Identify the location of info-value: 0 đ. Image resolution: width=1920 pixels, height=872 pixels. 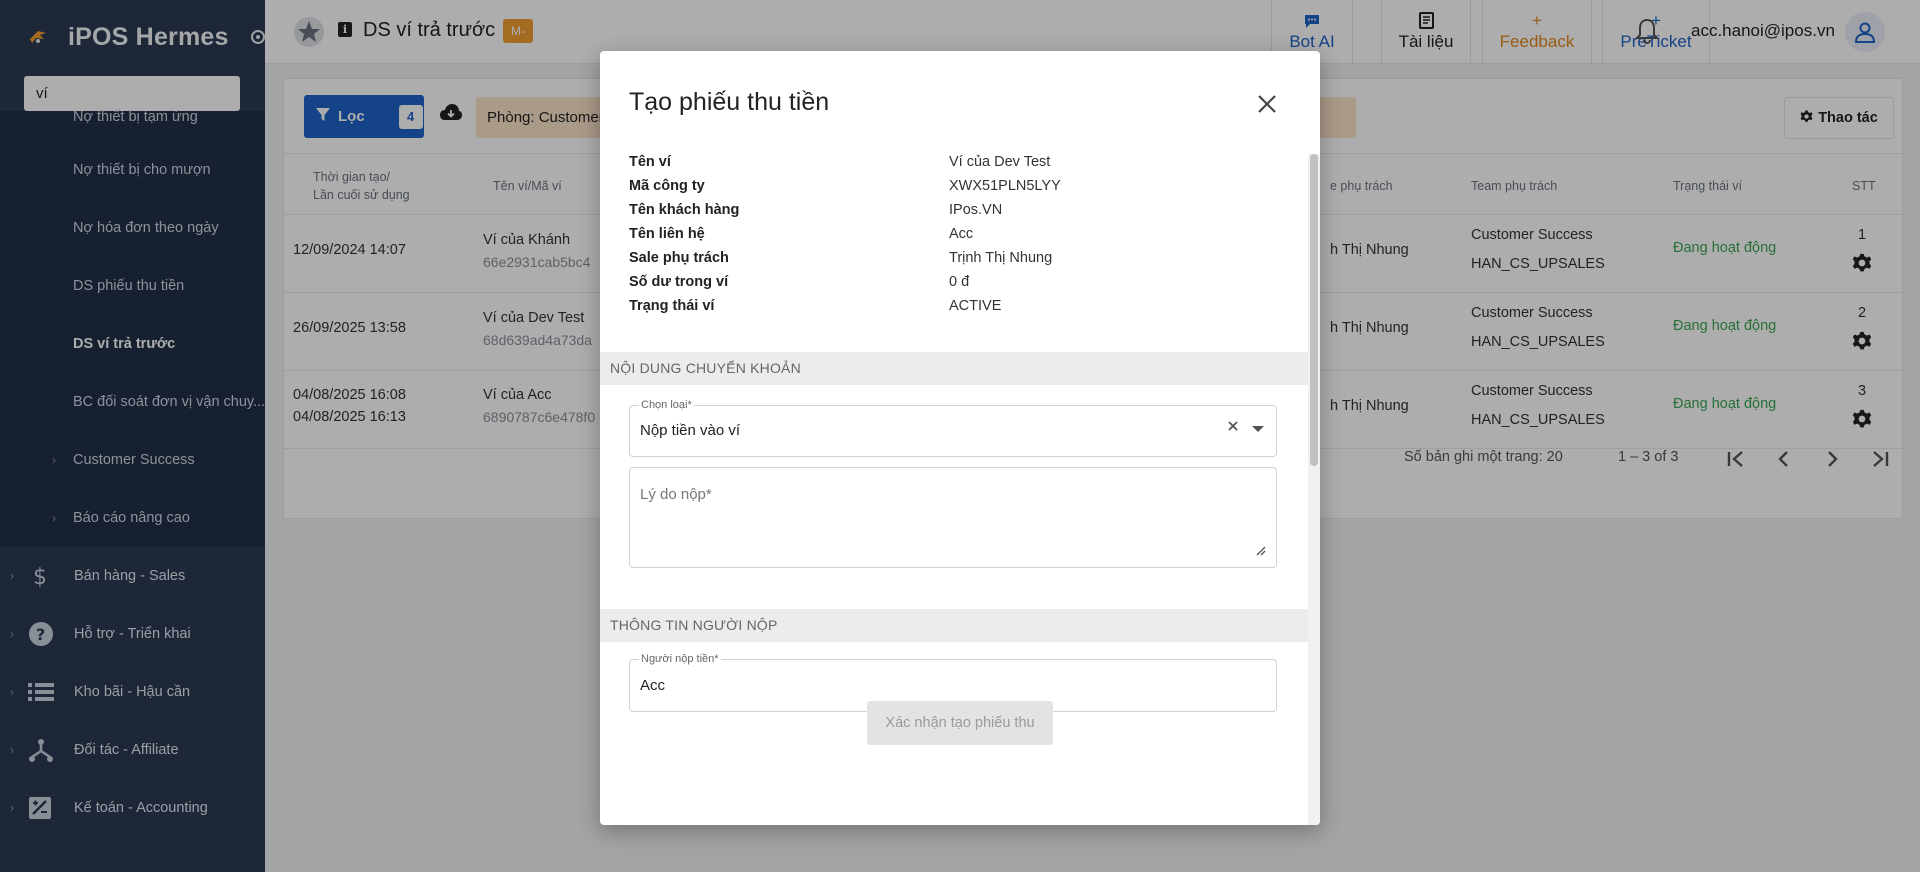
(959, 282).